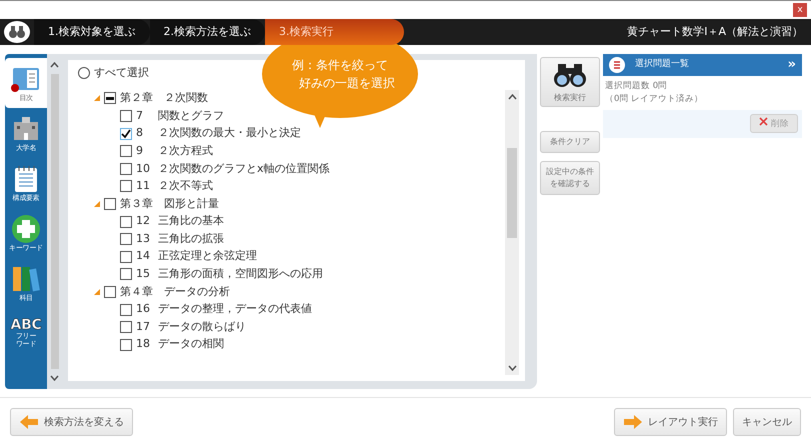 This screenshot has height=441, width=811. I want to click on left-arrow-icon, so click(29, 422).